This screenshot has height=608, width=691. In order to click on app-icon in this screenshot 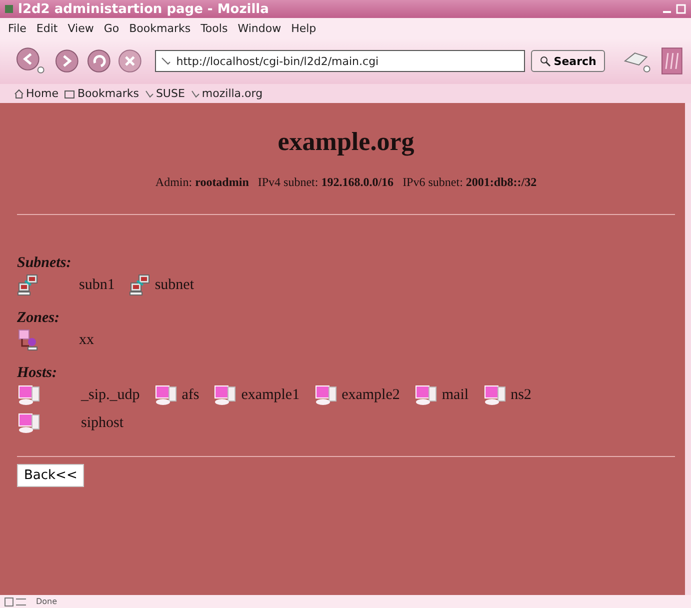, I will do `click(9, 9)`.